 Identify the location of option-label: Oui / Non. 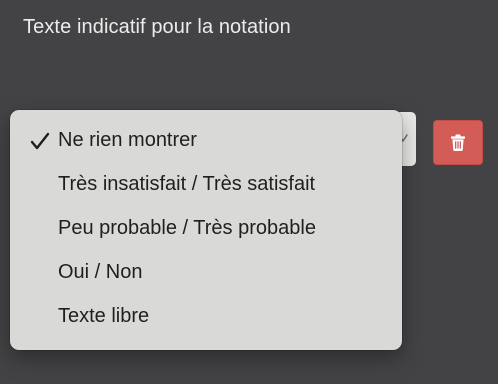
(100, 271).